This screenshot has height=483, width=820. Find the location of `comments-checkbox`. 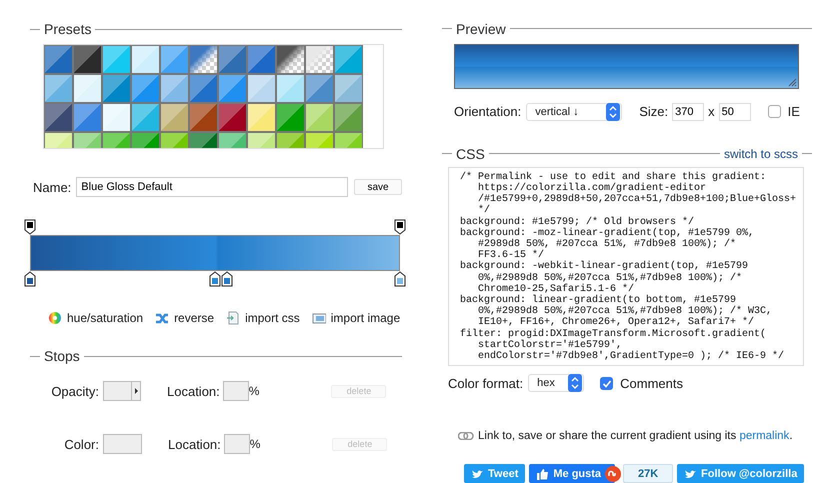

comments-checkbox is located at coordinates (607, 383).